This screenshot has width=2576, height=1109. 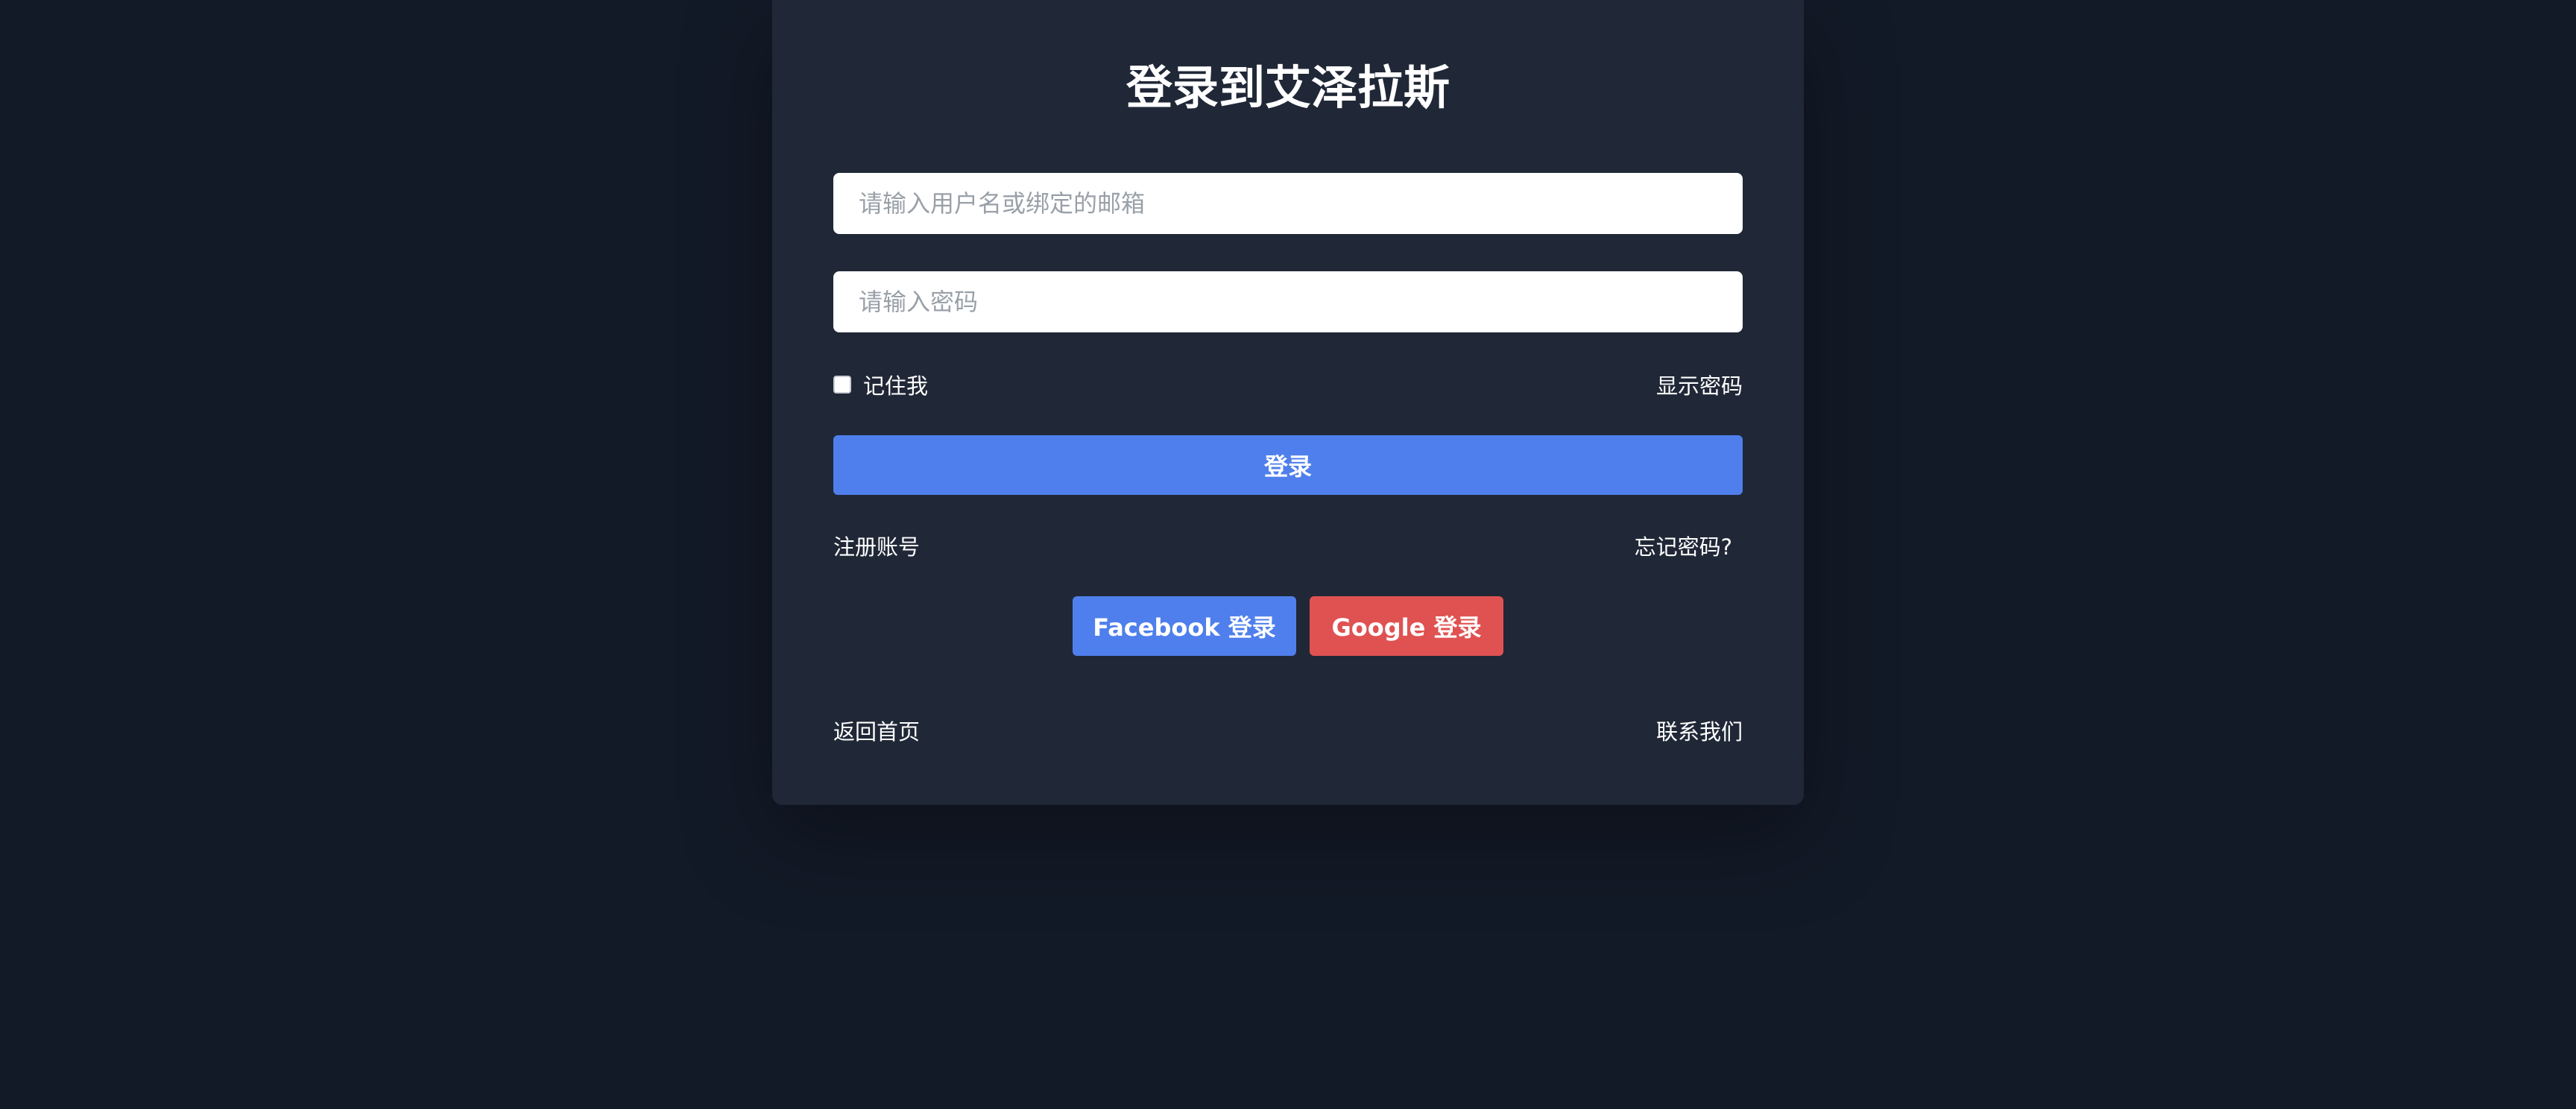 I want to click on login-options: 记住我 显示密码, so click(x=1288, y=384).